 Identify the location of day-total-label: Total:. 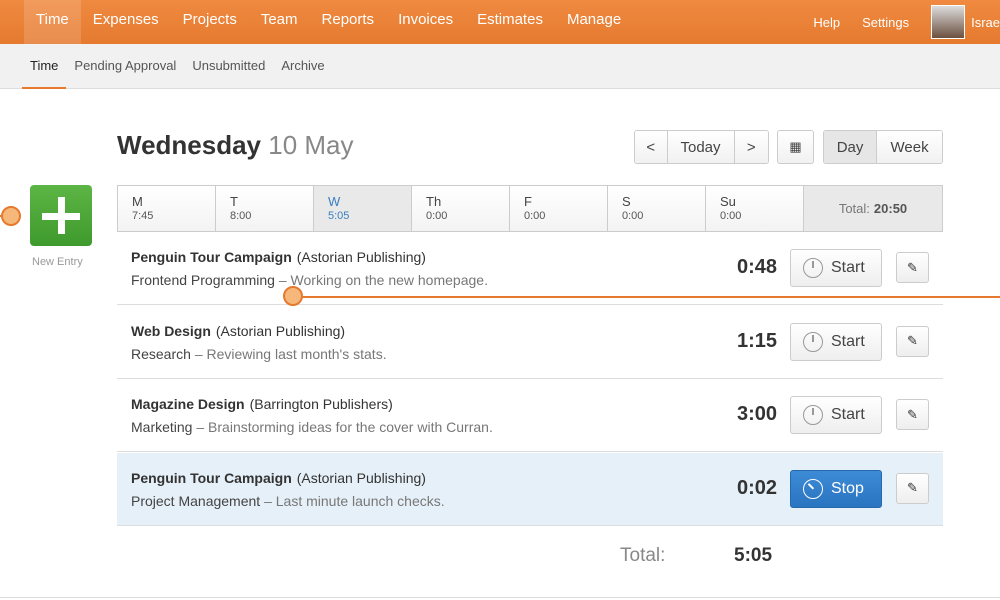
(643, 555).